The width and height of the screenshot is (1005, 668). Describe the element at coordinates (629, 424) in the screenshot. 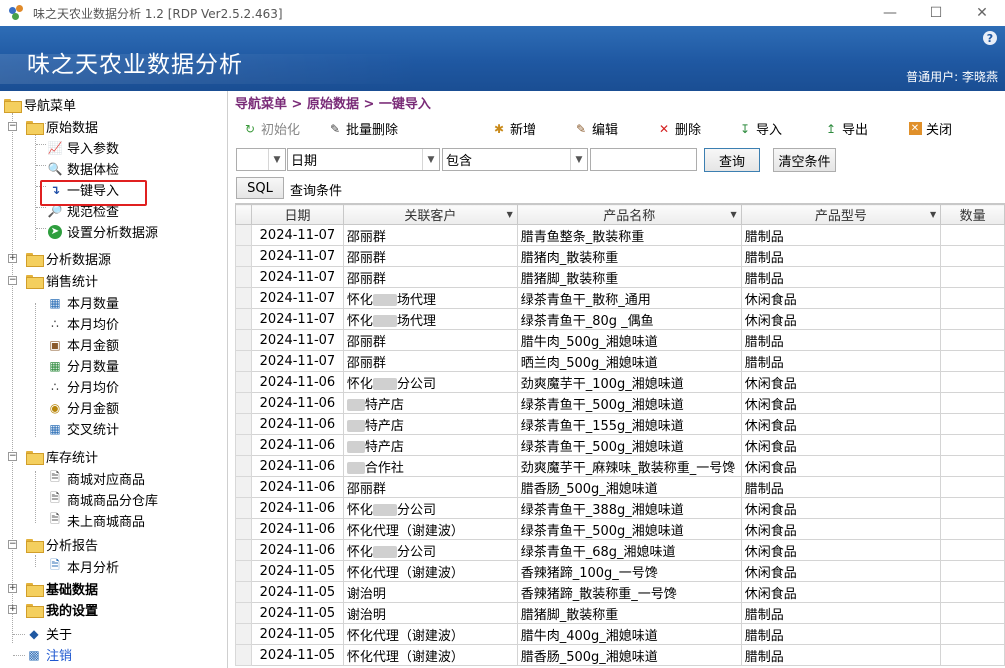

I see `cell-product: 绿茶青鱼干_155g_湘媳味道` at that location.